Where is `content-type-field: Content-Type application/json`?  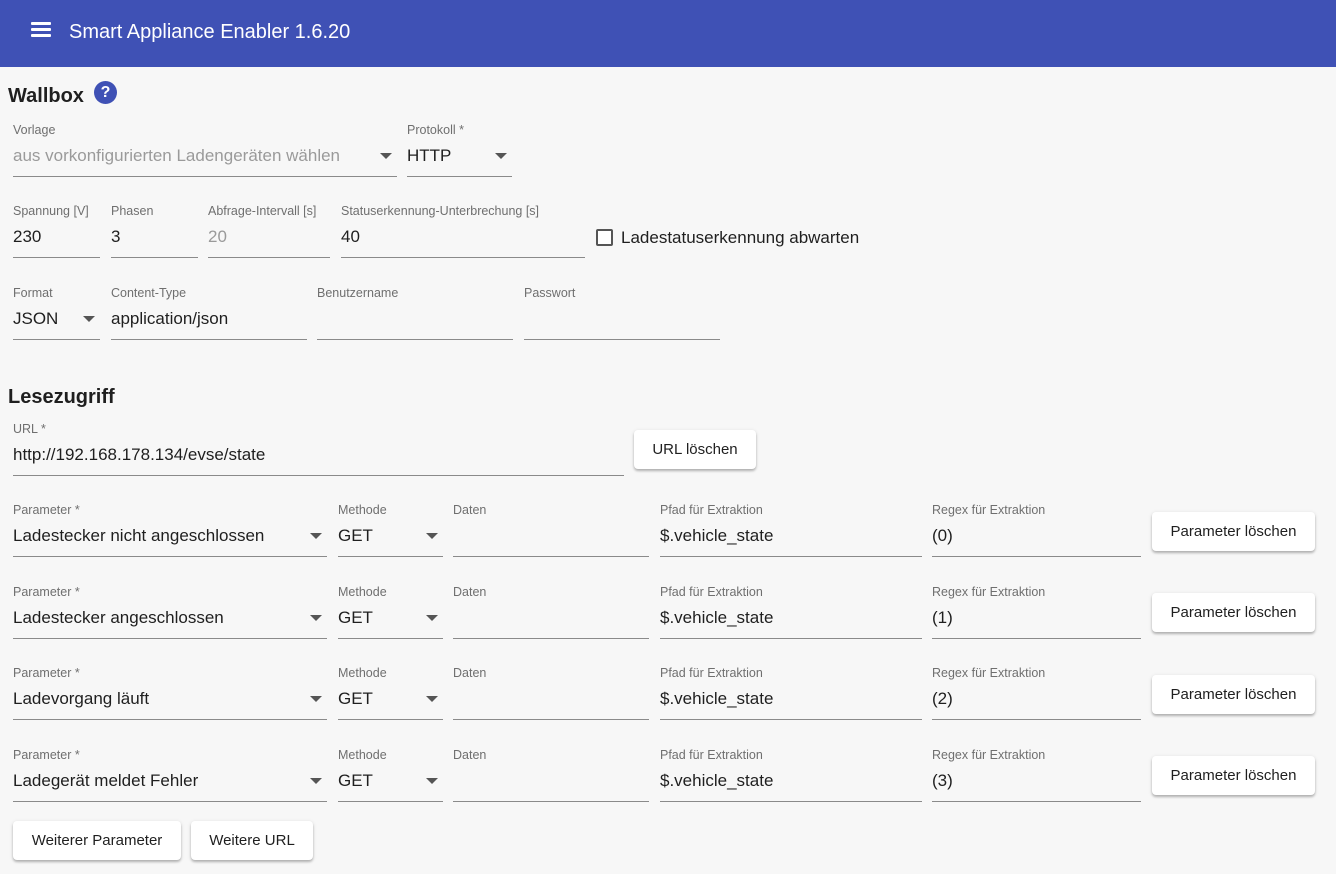 content-type-field: Content-Type application/json is located at coordinates (209, 313).